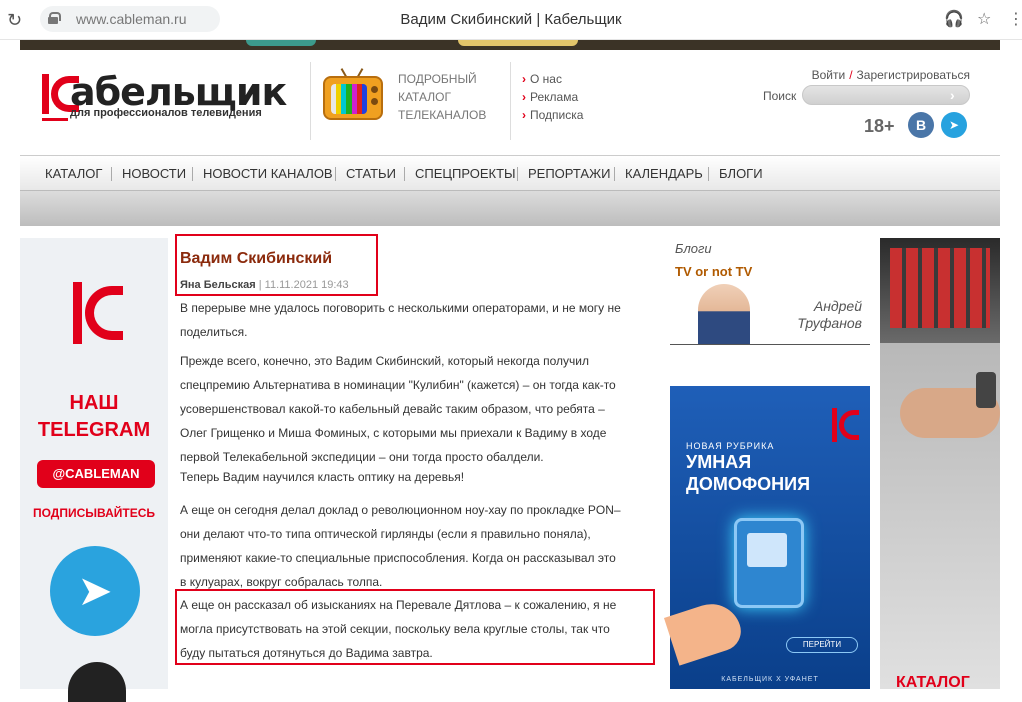 This screenshot has height=702, width=1022. What do you see at coordinates (256, 258) in the screenshot?
I see `article-title: Вадим Скибинский` at bounding box center [256, 258].